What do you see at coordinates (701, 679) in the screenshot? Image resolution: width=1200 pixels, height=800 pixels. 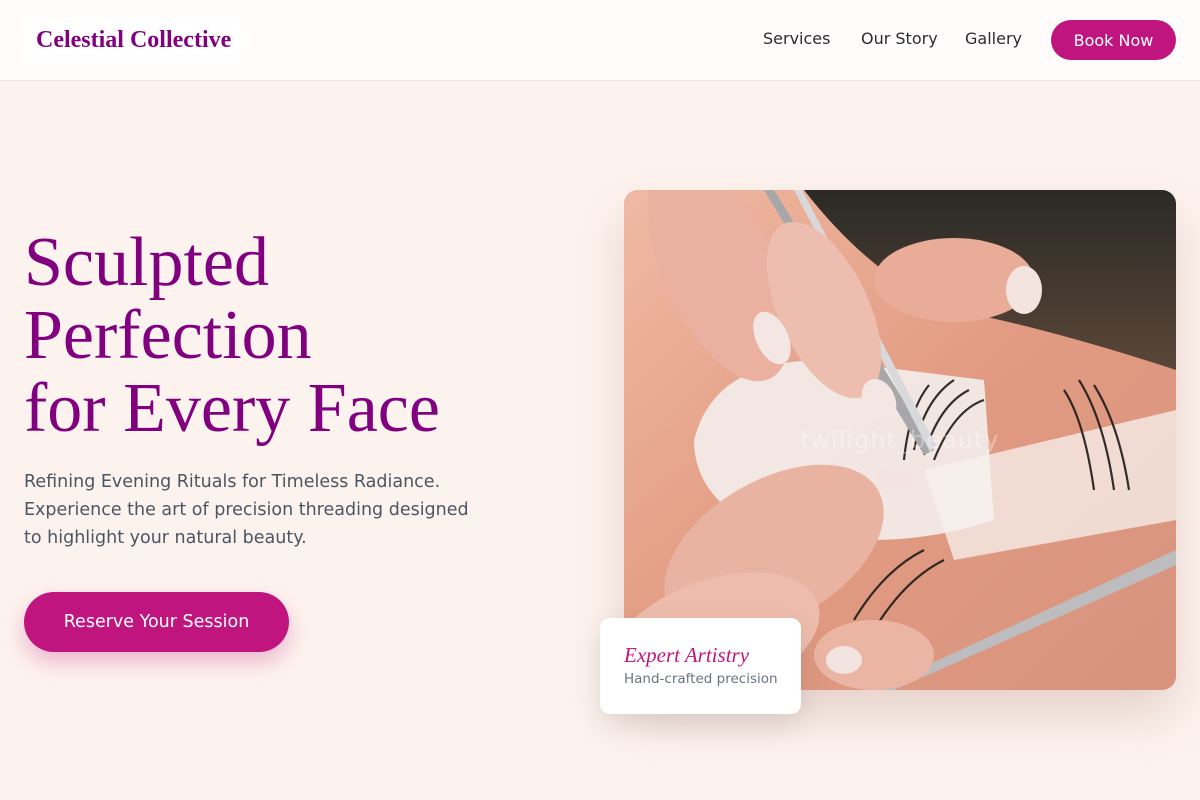 I see `card-subtitle: Hand-crafted precision` at bounding box center [701, 679].